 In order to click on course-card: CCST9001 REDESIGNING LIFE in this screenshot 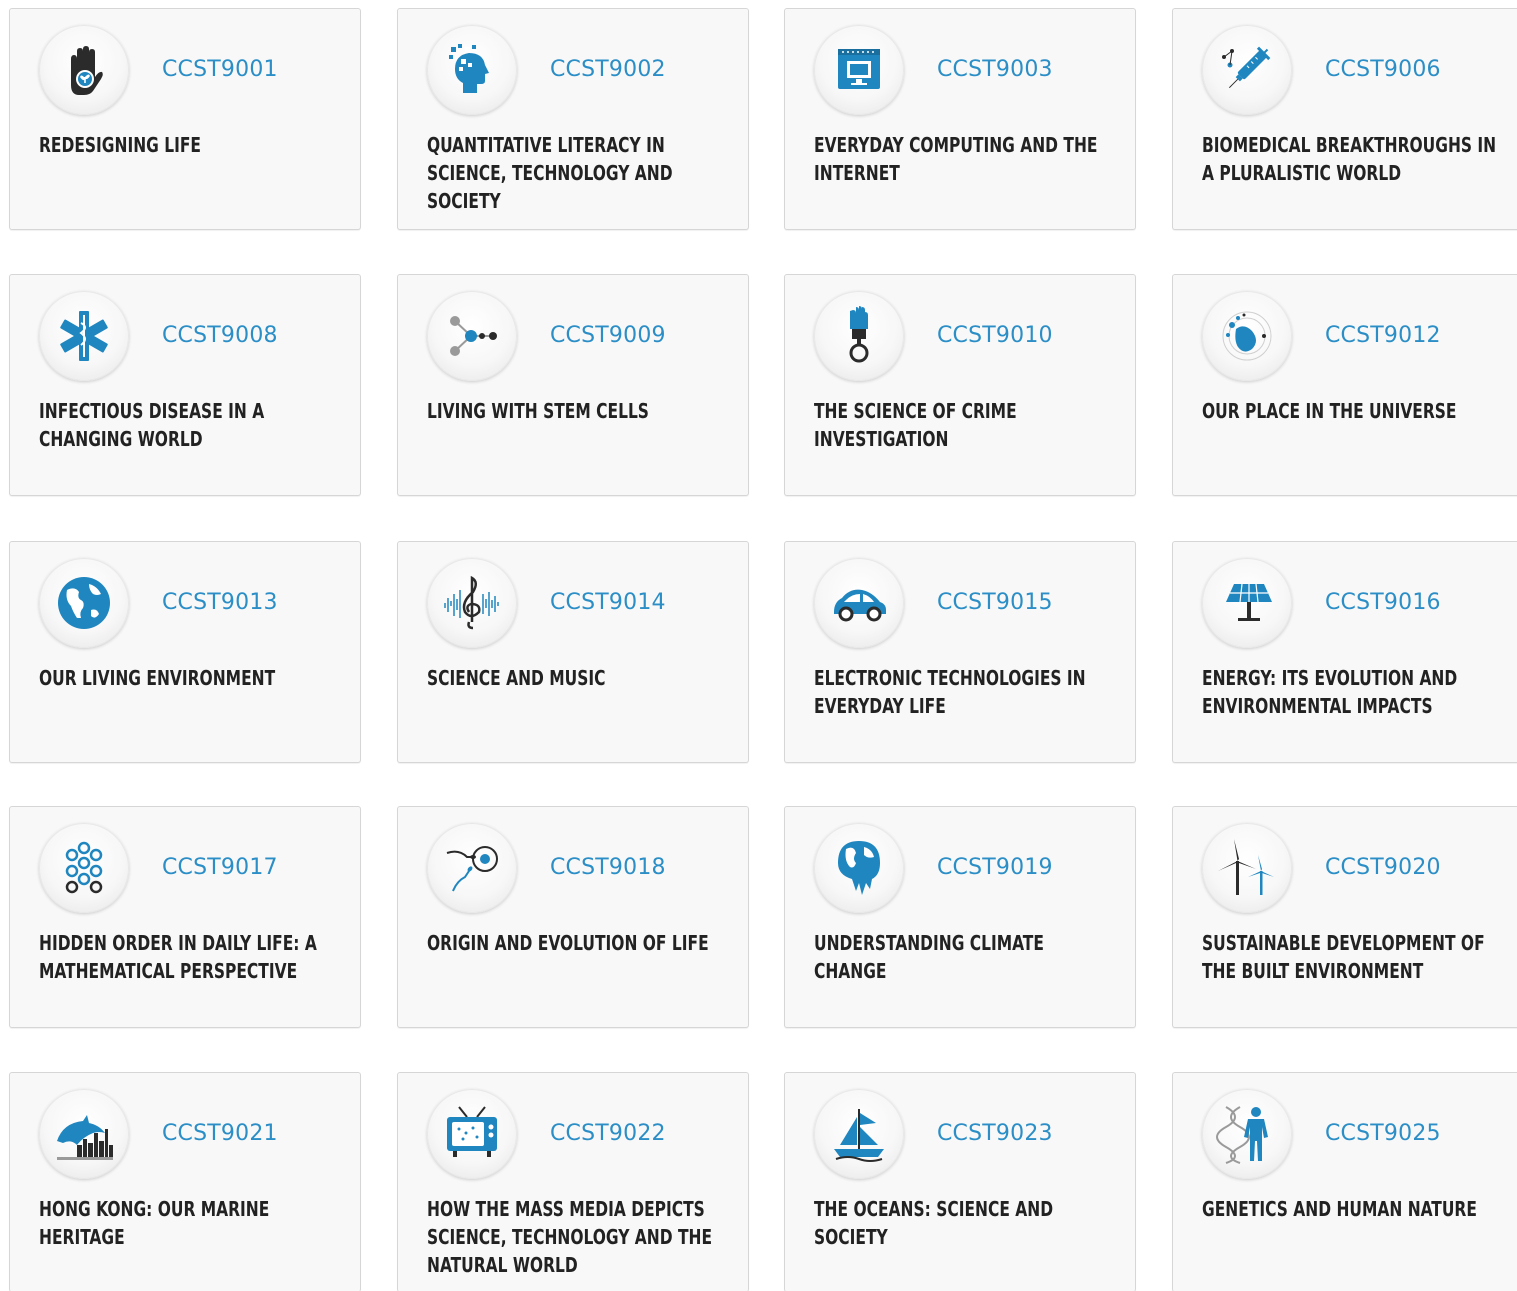, I will do `click(185, 119)`.